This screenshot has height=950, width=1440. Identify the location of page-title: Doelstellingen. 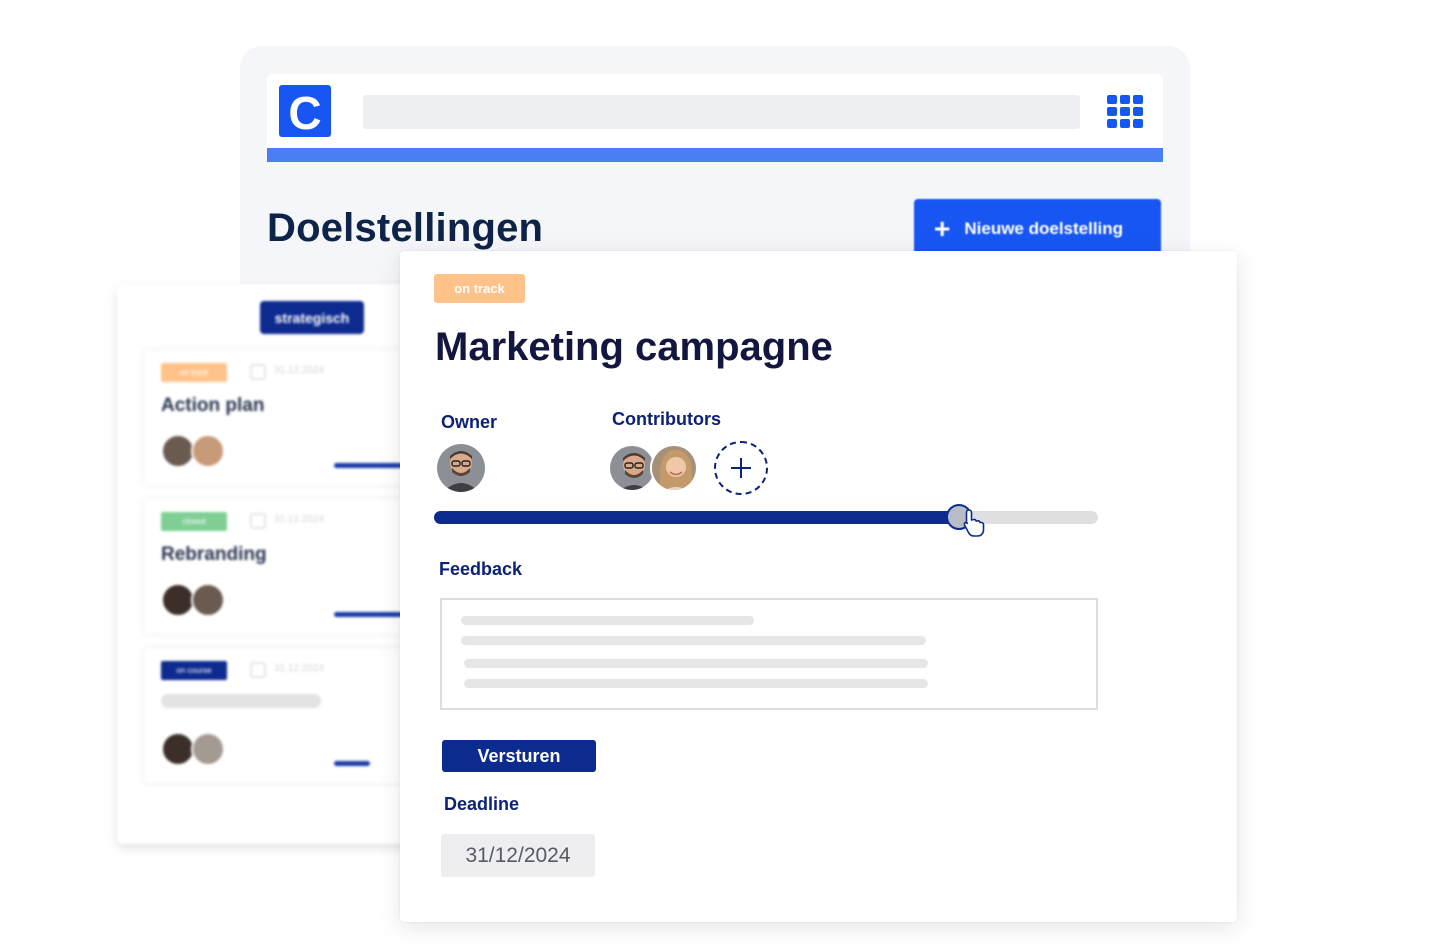
(405, 228).